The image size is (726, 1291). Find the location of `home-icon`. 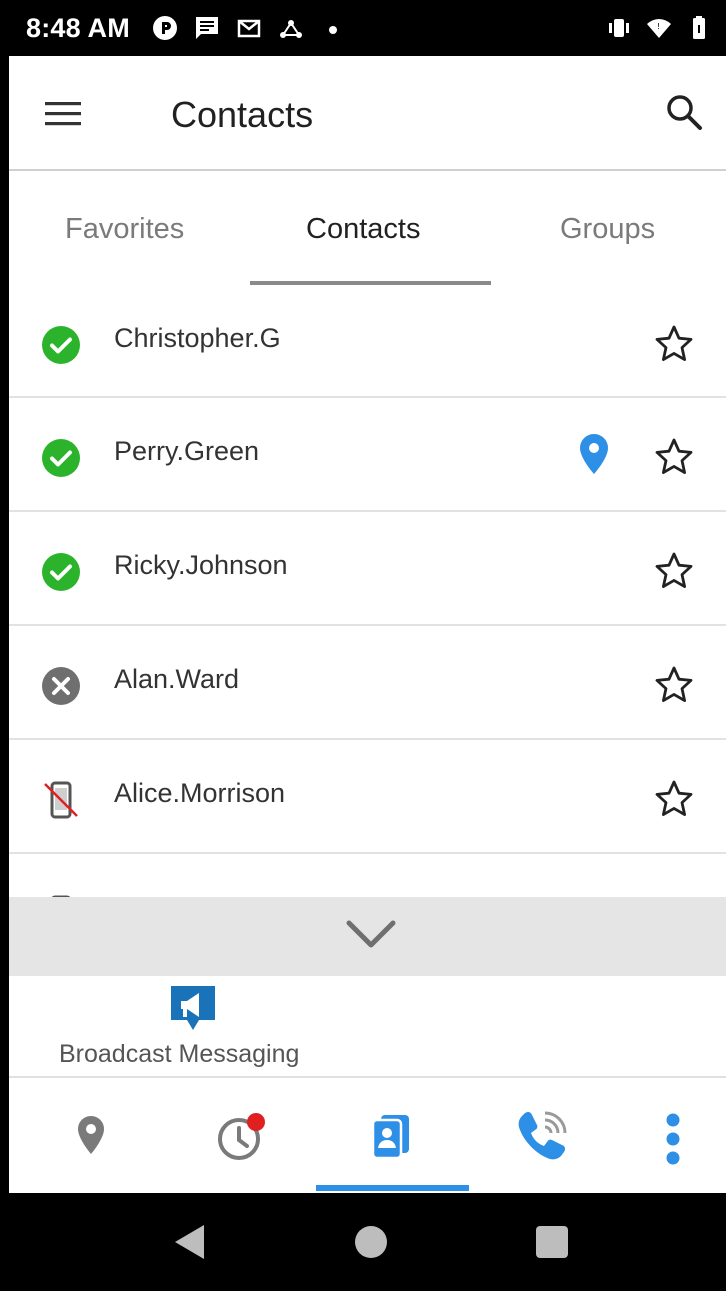

home-icon is located at coordinates (371, 1242).